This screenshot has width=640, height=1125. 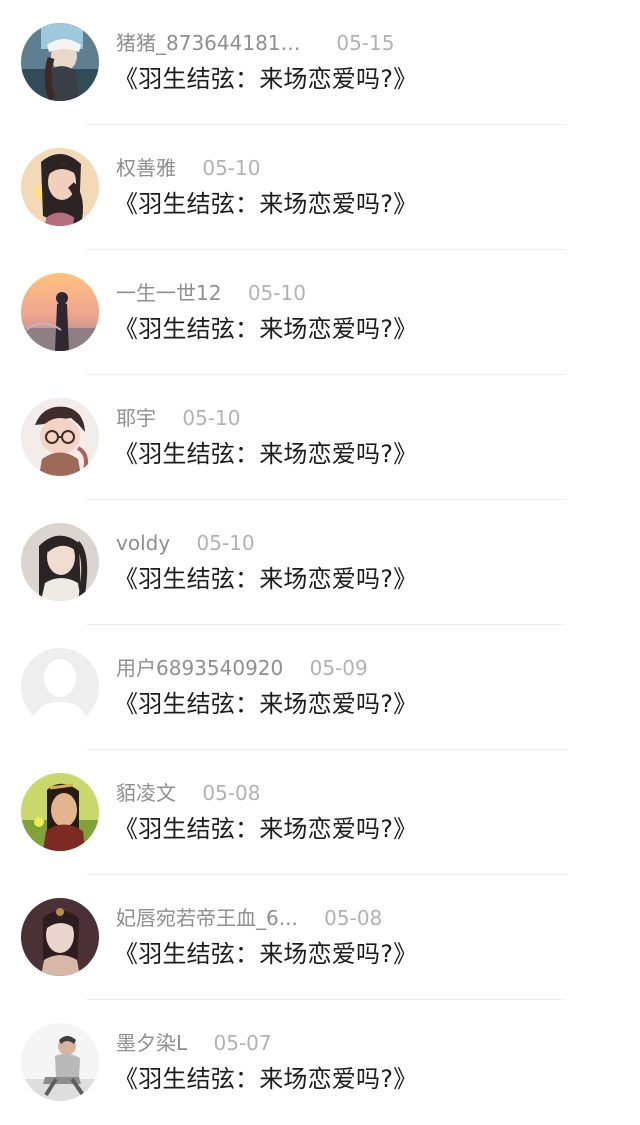 I want to click on item-meta: 妃唇宛若帝王血_6... 05-08, so click(x=249, y=918).